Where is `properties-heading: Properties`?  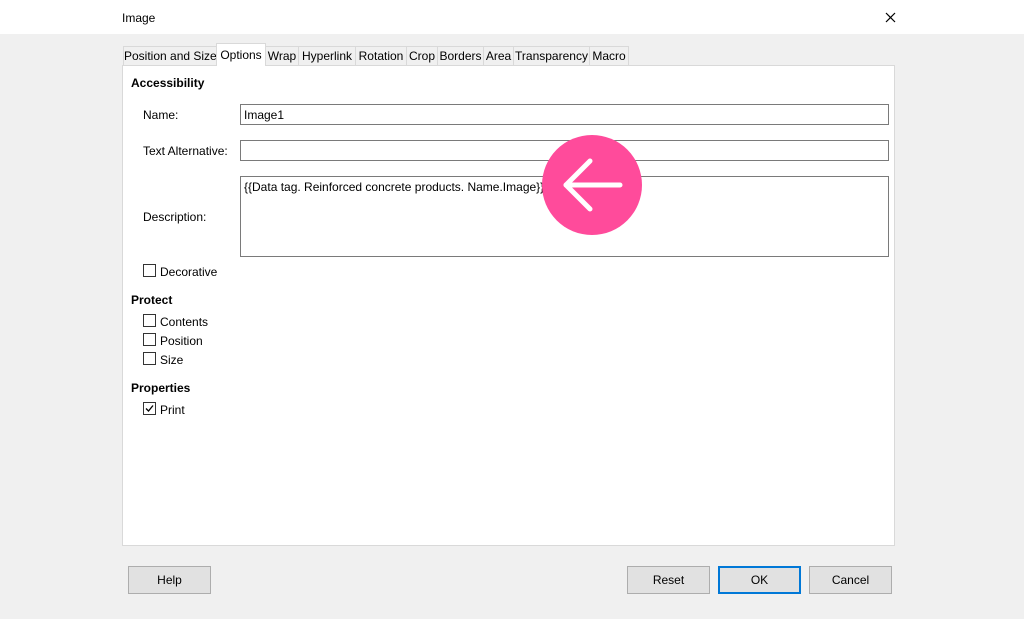
properties-heading: Properties is located at coordinates (161, 388).